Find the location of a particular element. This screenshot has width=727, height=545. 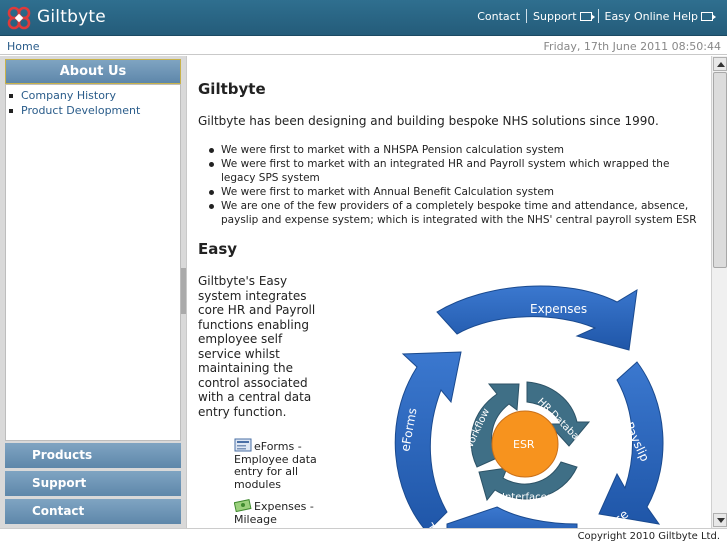

sidebar-item-product-development: Product Development is located at coordinates (94, 110).